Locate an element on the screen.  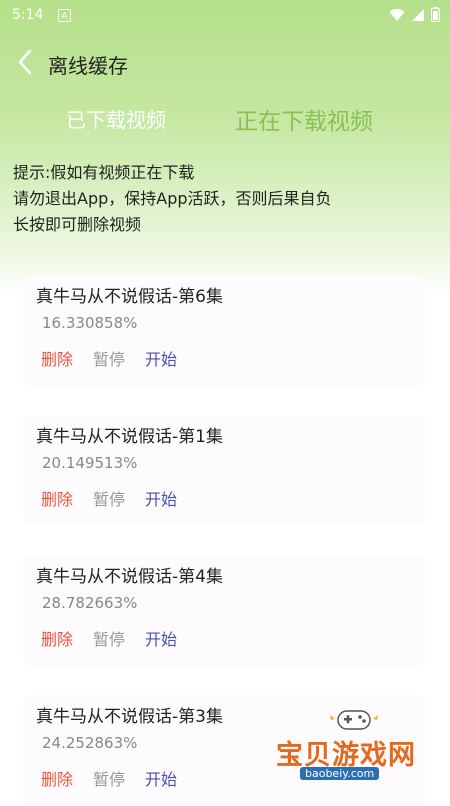
item-title: 真牛马从不说假话-第3集 is located at coordinates (129, 717).